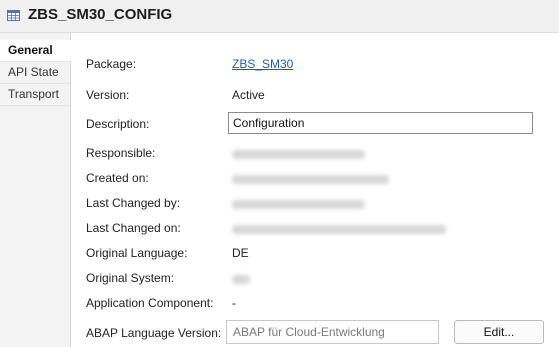 Image resolution: width=559 pixels, height=347 pixels. What do you see at coordinates (100, 14) in the screenshot?
I see `editor-title: ZBS_SM30_CONFIG` at bounding box center [100, 14].